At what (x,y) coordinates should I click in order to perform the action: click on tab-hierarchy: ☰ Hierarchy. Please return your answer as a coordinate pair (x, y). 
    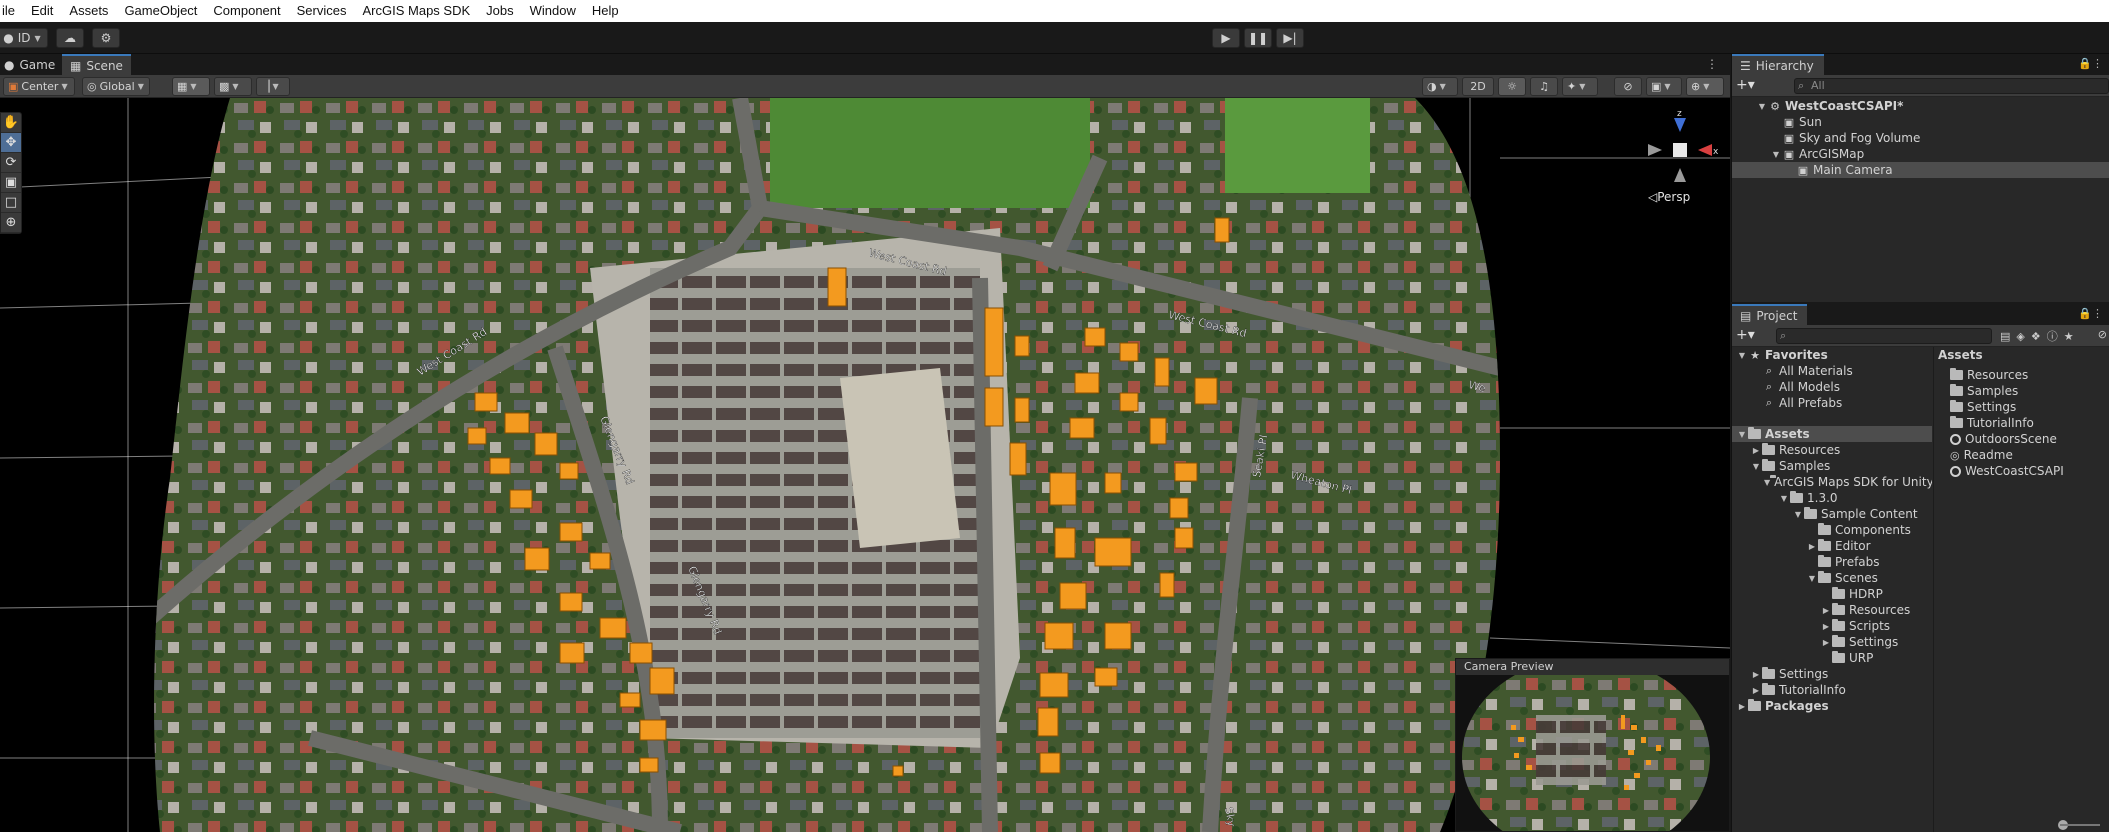
    Looking at the image, I should click on (1778, 64).